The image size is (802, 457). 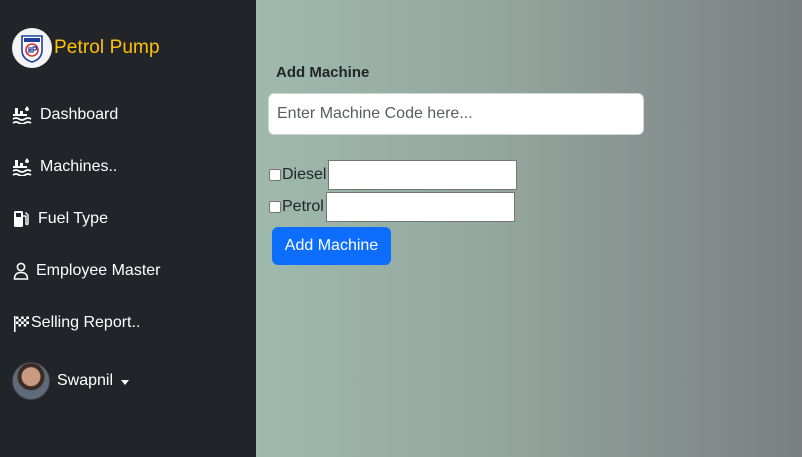 I want to click on sidebar-item-label: Selling Report.., so click(x=86, y=322).